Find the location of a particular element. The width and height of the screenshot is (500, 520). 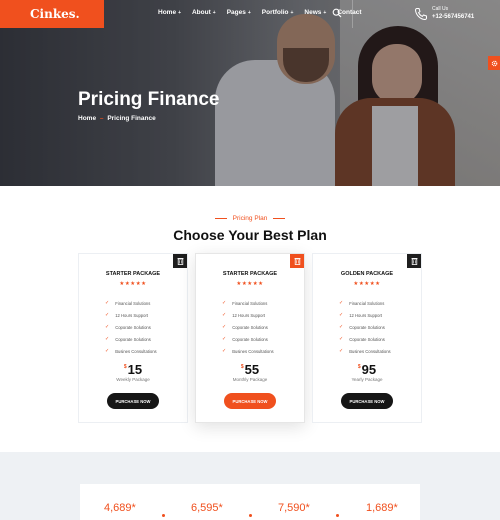

eyebrow-line-left is located at coordinates (220, 218).